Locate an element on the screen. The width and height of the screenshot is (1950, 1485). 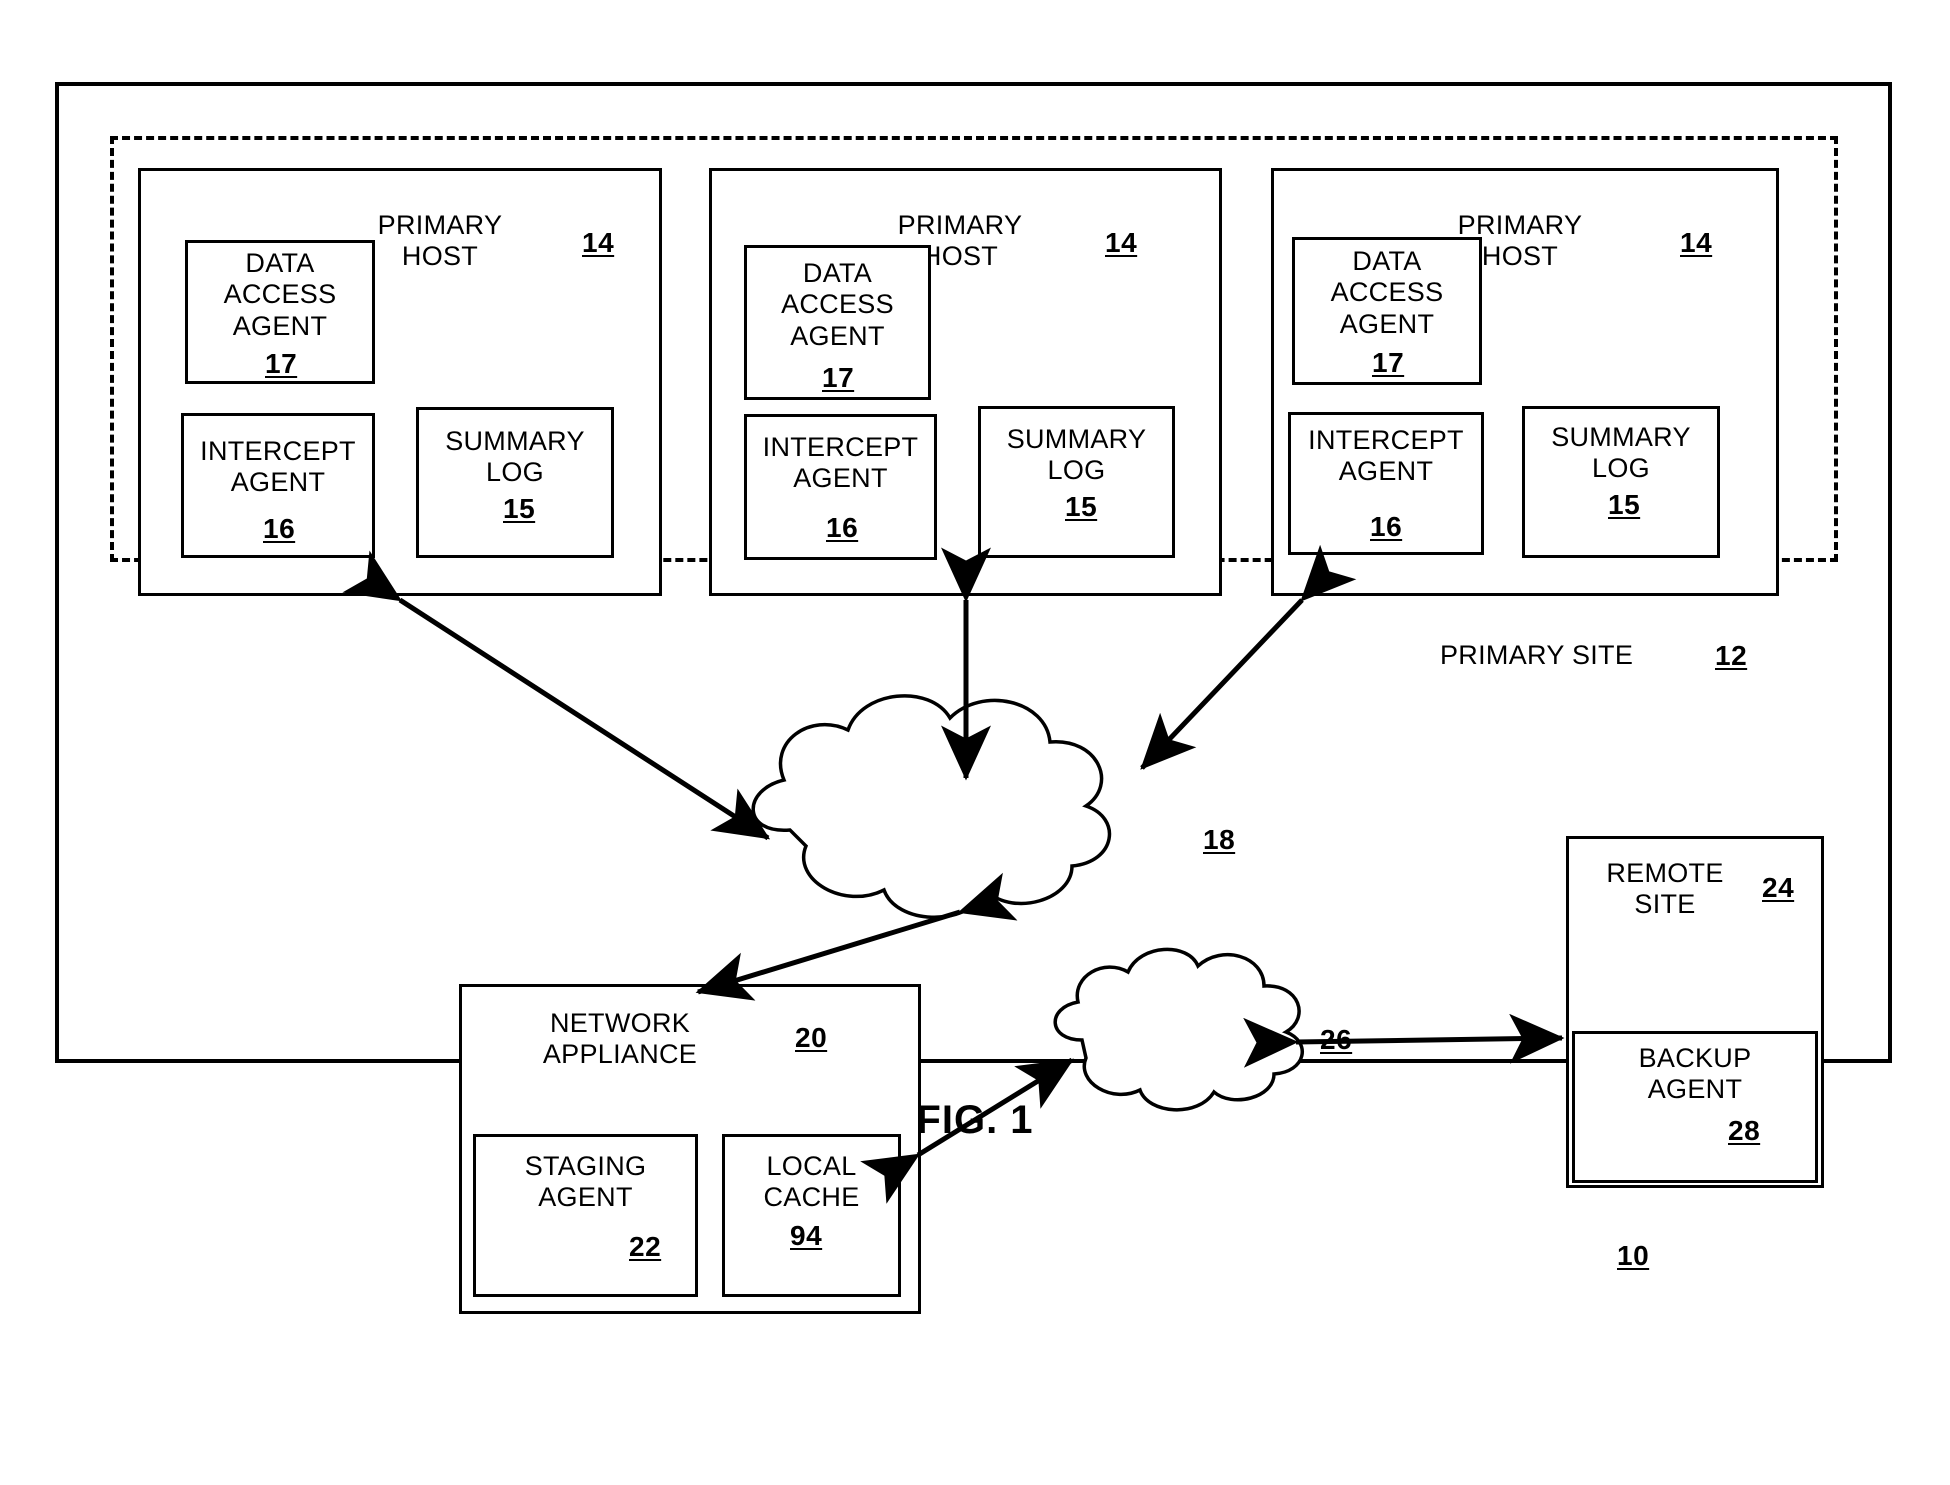
primary-host-2-ref: 14 is located at coordinates (1121, 242).